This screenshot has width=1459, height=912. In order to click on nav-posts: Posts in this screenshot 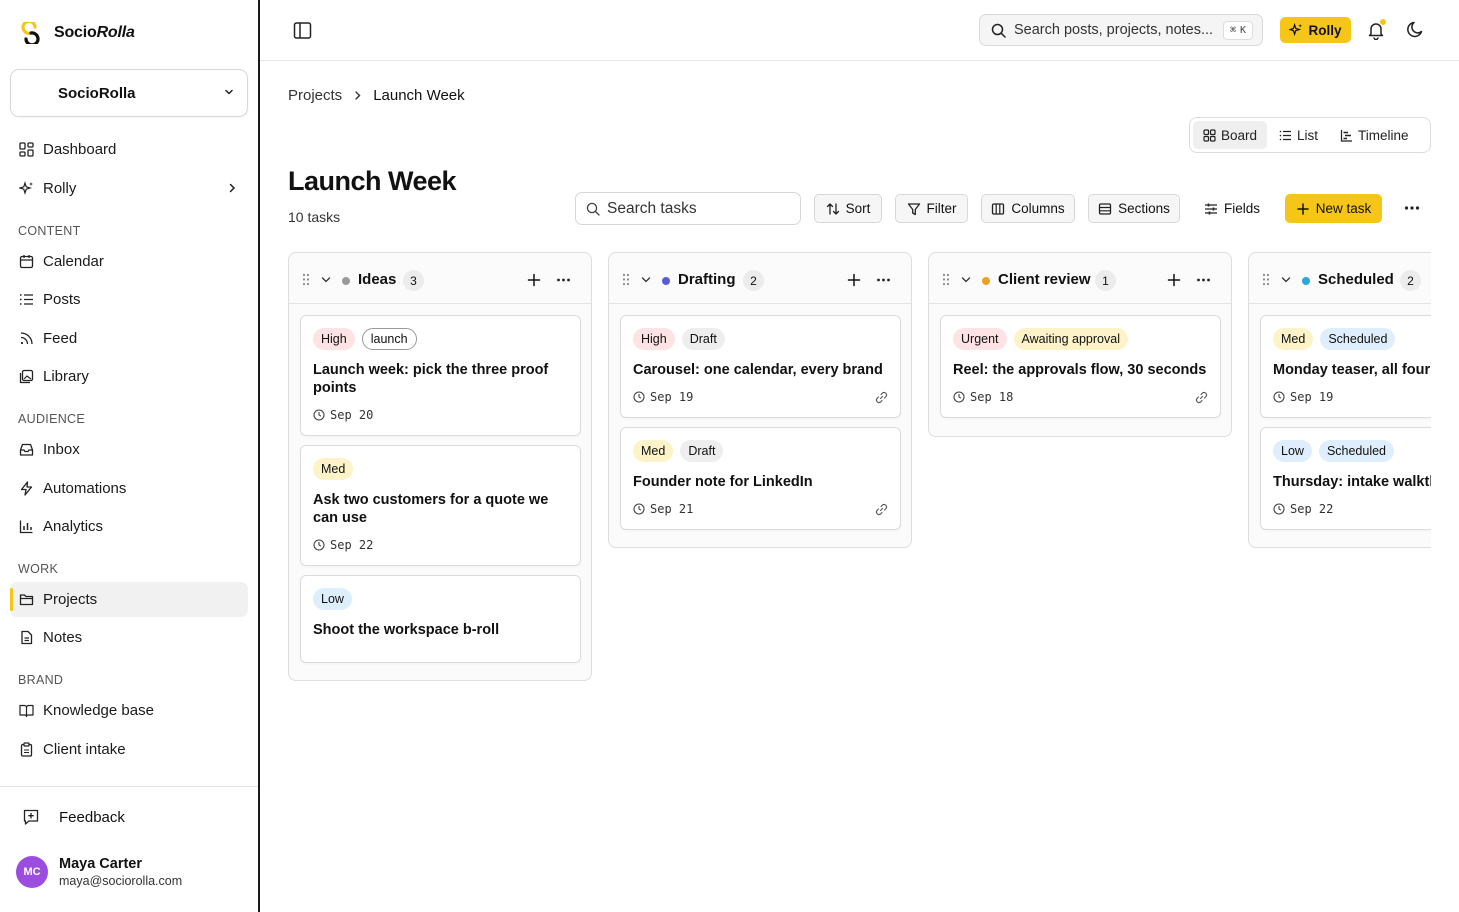, I will do `click(129, 299)`.